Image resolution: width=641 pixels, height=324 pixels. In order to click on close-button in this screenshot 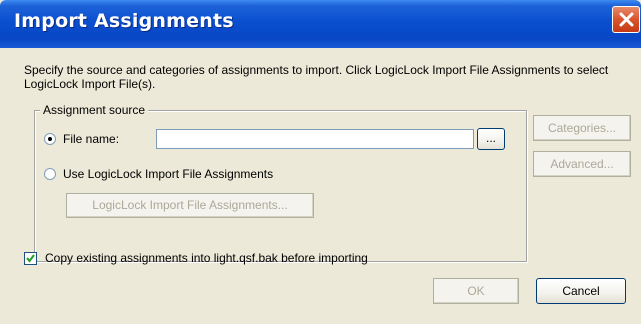, I will do `click(626, 19)`.